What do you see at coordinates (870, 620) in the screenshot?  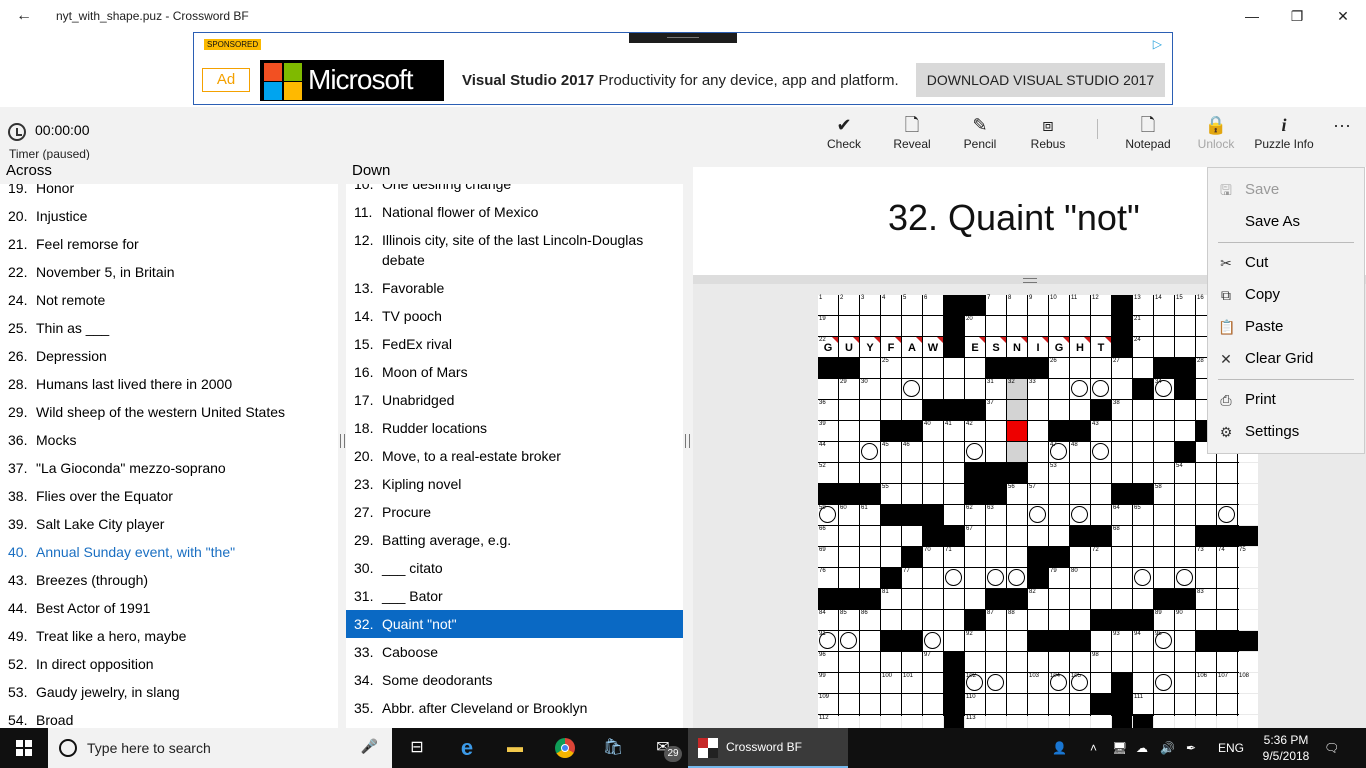 I see `grid-cell: 86` at bounding box center [870, 620].